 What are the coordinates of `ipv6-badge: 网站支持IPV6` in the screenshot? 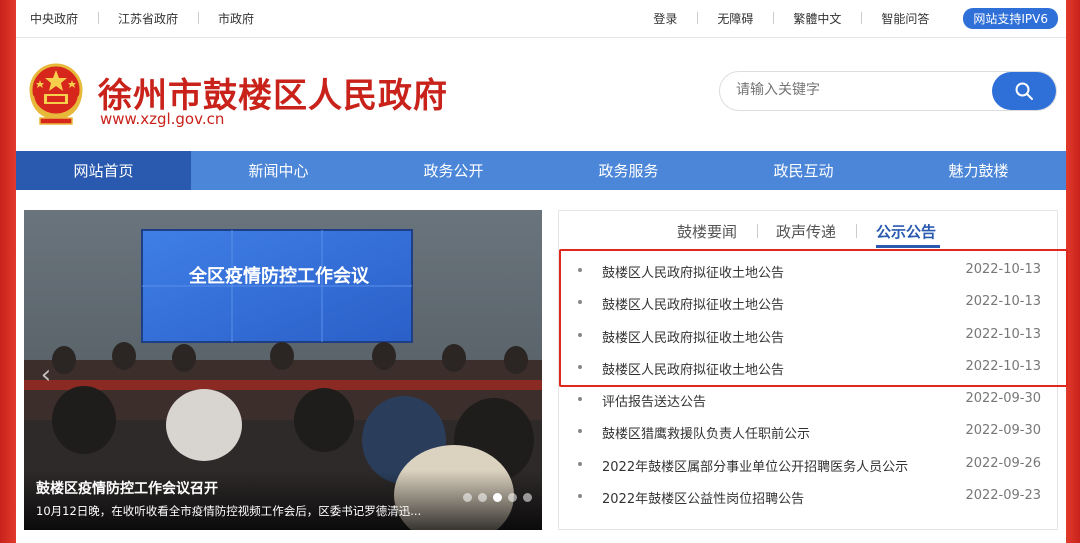 It's located at (1010, 18).